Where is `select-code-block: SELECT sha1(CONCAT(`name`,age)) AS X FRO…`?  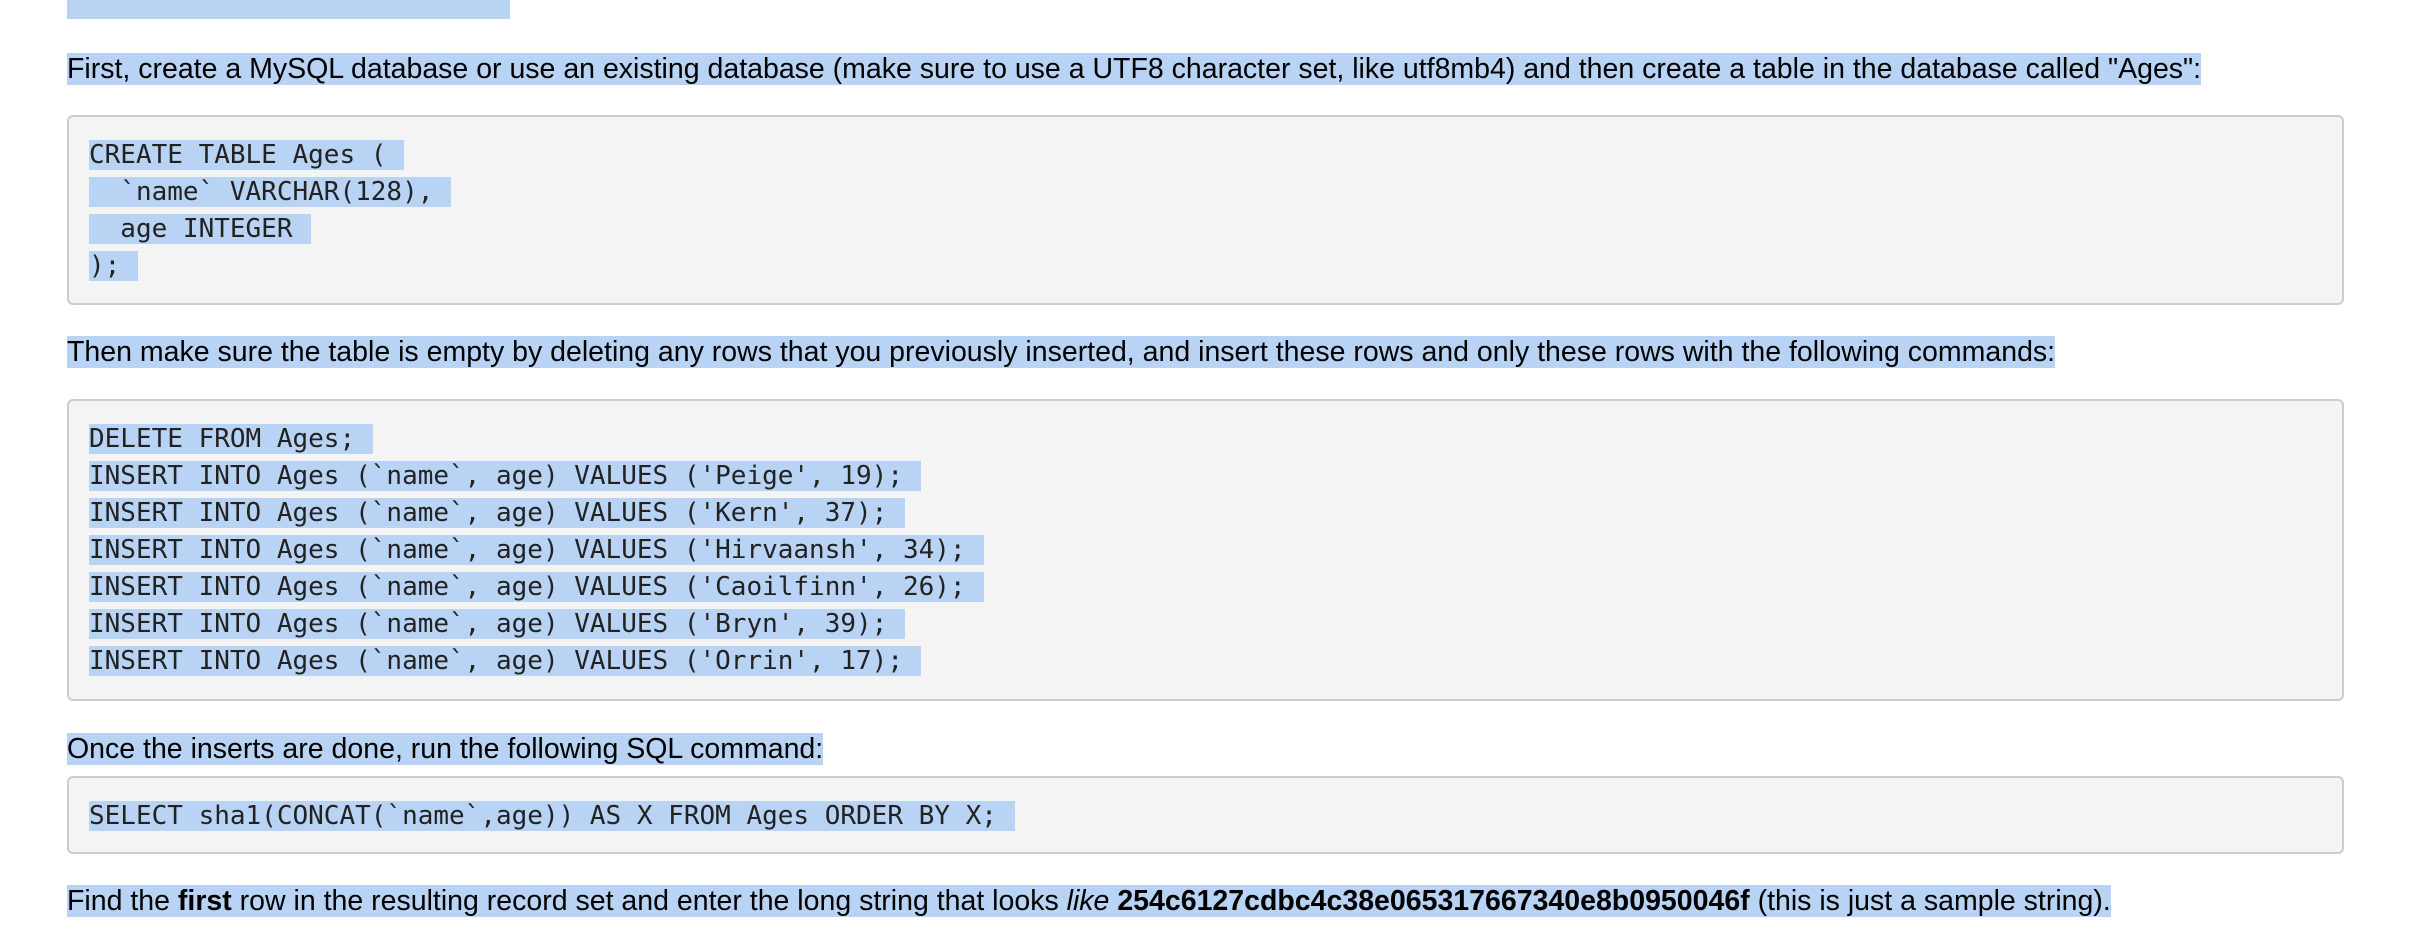
select-code-block: SELECT sha1(CONCAT(`name`,age)) AS X FRO… is located at coordinates (1205, 815).